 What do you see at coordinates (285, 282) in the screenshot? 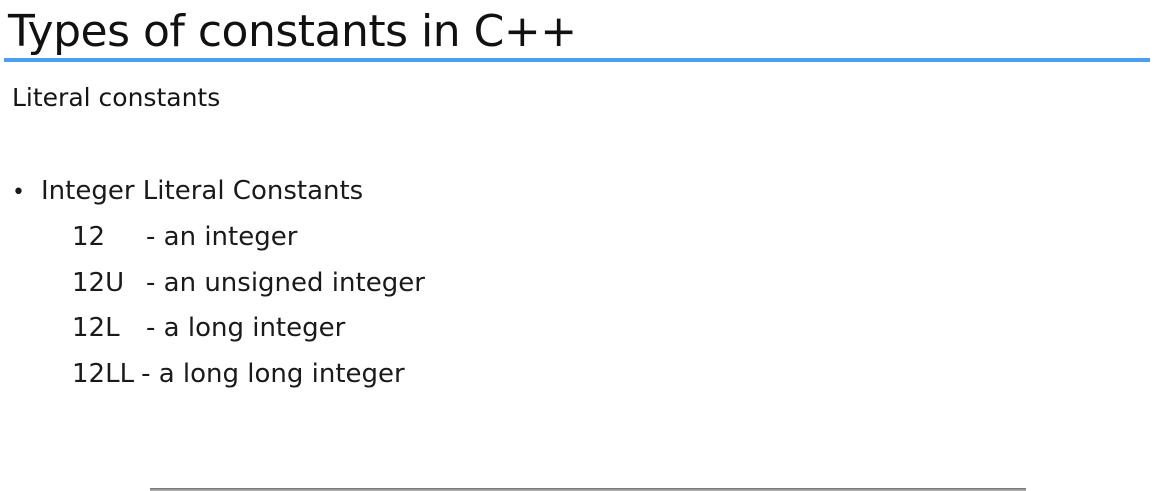
I see `literal-description: - an unsigned integer` at bounding box center [285, 282].